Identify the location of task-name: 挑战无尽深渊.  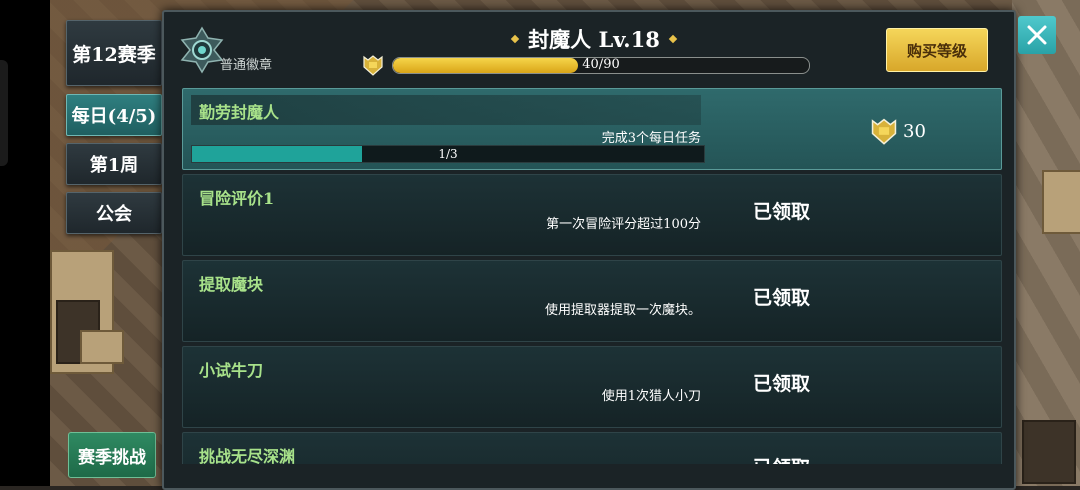
(247, 455).